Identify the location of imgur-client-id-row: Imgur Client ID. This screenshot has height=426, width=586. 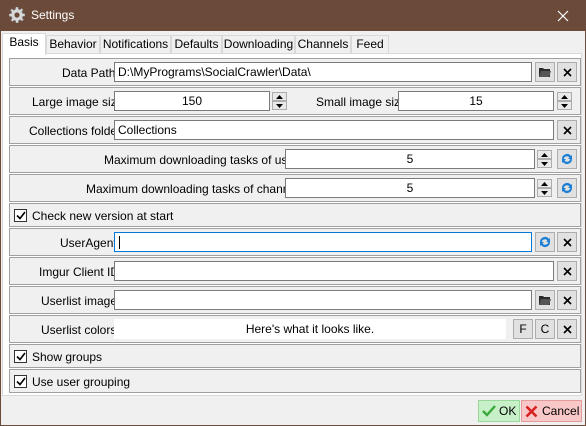
(295, 271).